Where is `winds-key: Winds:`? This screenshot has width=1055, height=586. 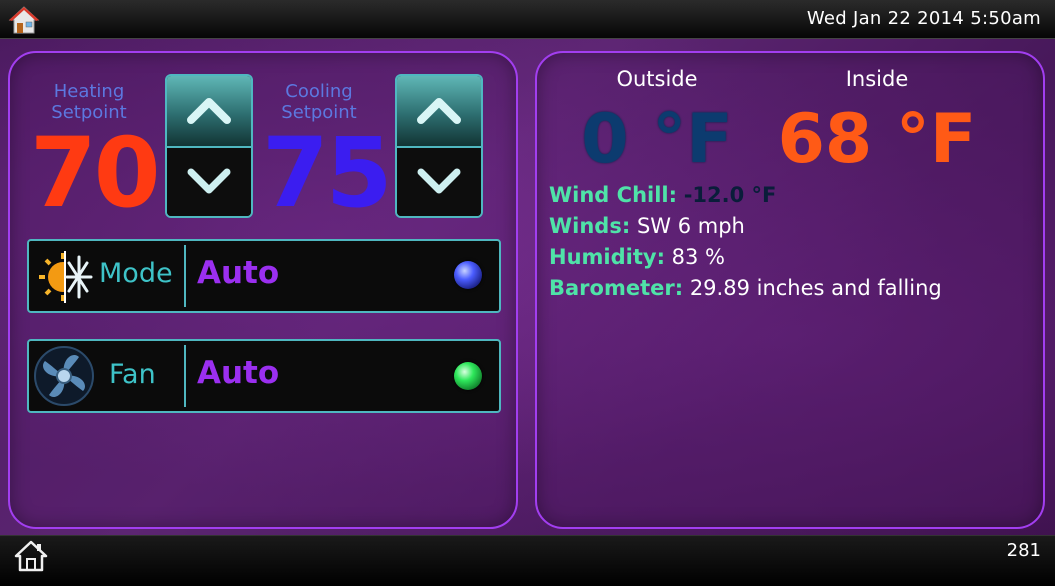 winds-key: Winds: is located at coordinates (590, 226).